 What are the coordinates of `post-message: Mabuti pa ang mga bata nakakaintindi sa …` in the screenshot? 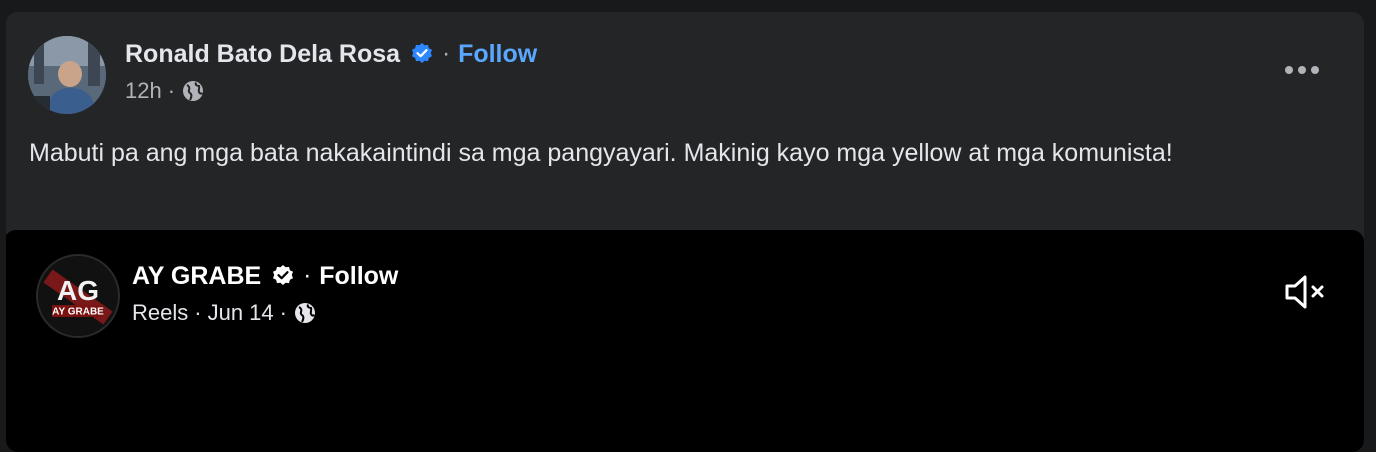 It's located at (601, 153).